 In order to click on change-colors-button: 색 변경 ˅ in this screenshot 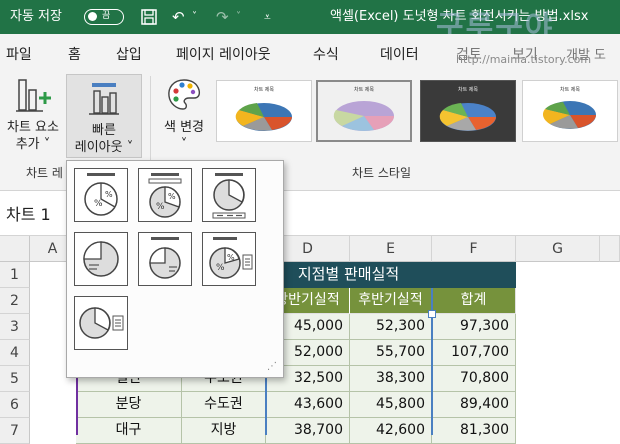, I will do `click(184, 114)`.